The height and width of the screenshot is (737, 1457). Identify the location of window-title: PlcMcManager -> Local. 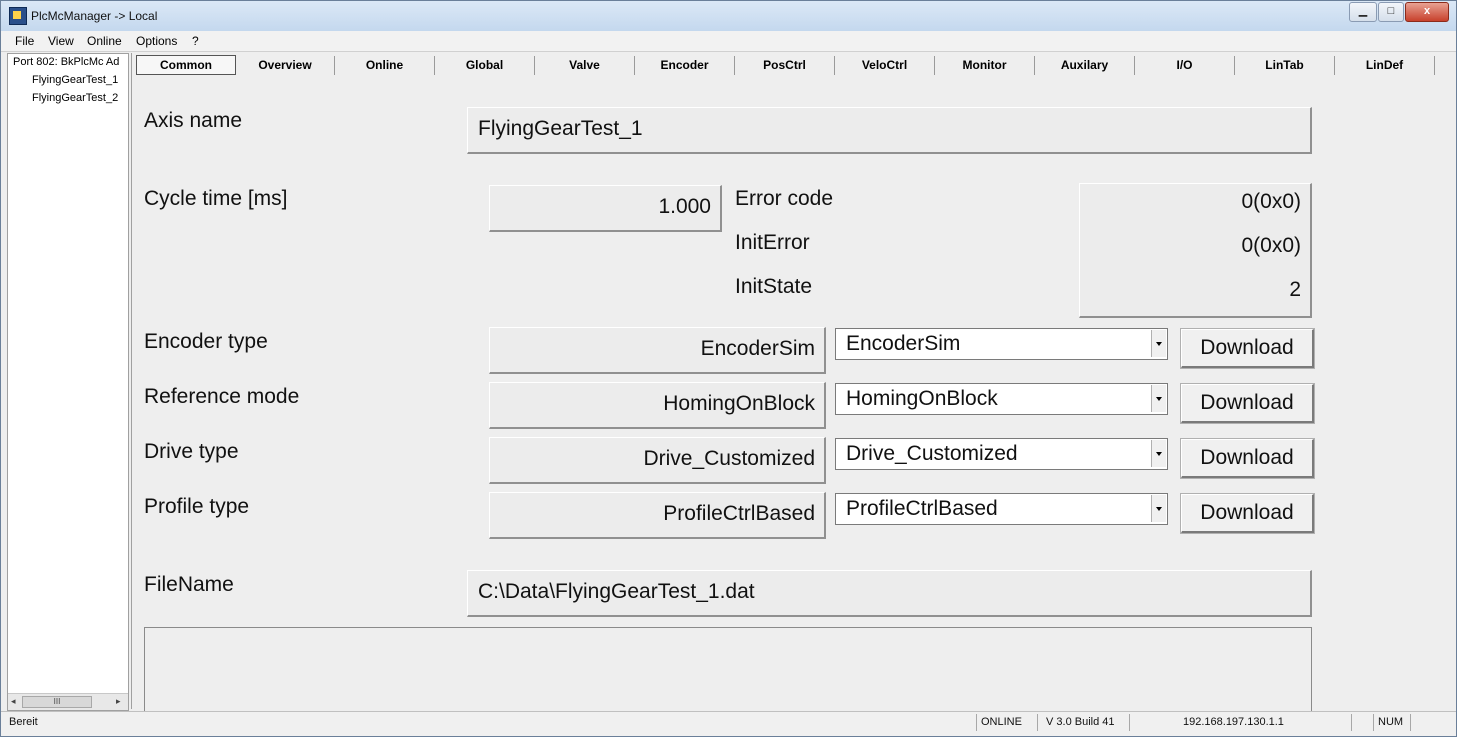
(94, 16).